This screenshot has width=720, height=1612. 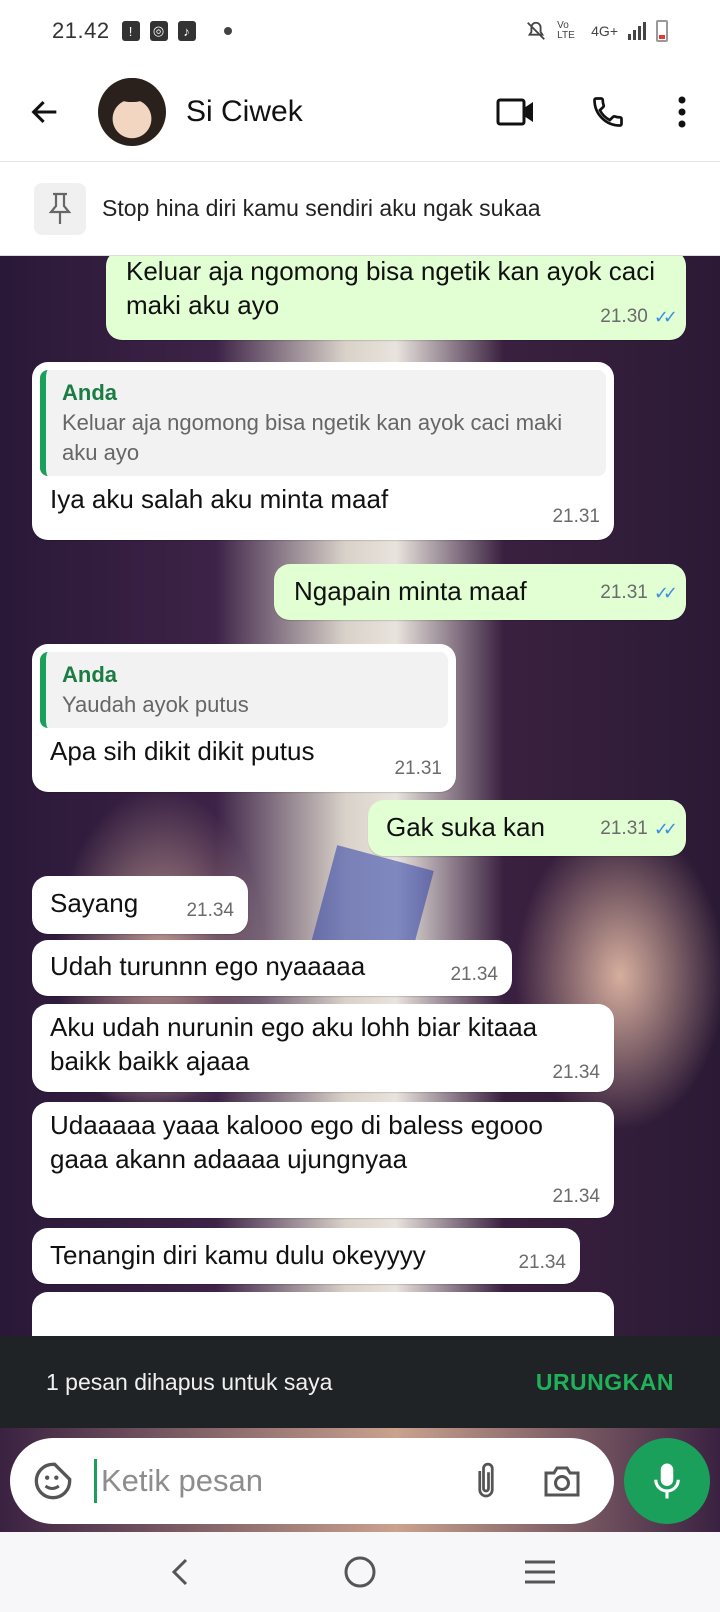 What do you see at coordinates (238, 1255) in the screenshot?
I see `message-text: Tenangin diri kamu dulu okeyyyy` at bounding box center [238, 1255].